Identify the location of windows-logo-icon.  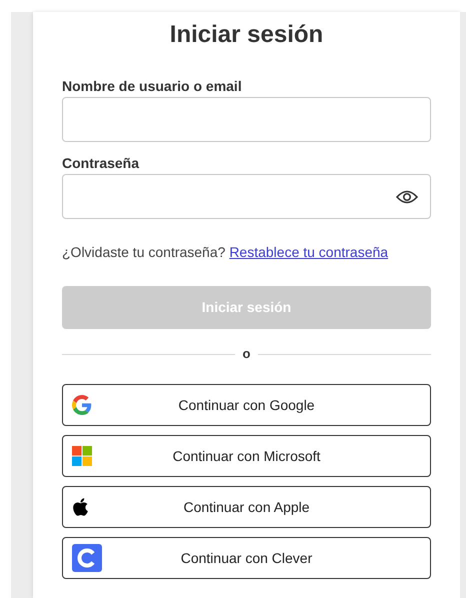
(82, 456).